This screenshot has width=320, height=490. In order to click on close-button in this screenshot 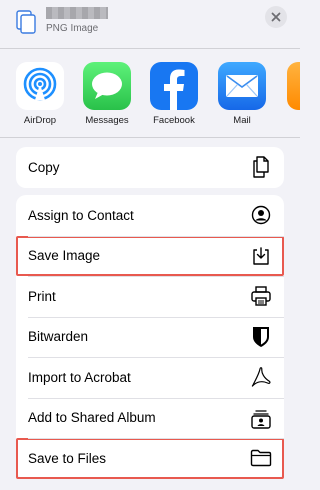, I will do `click(276, 17)`.